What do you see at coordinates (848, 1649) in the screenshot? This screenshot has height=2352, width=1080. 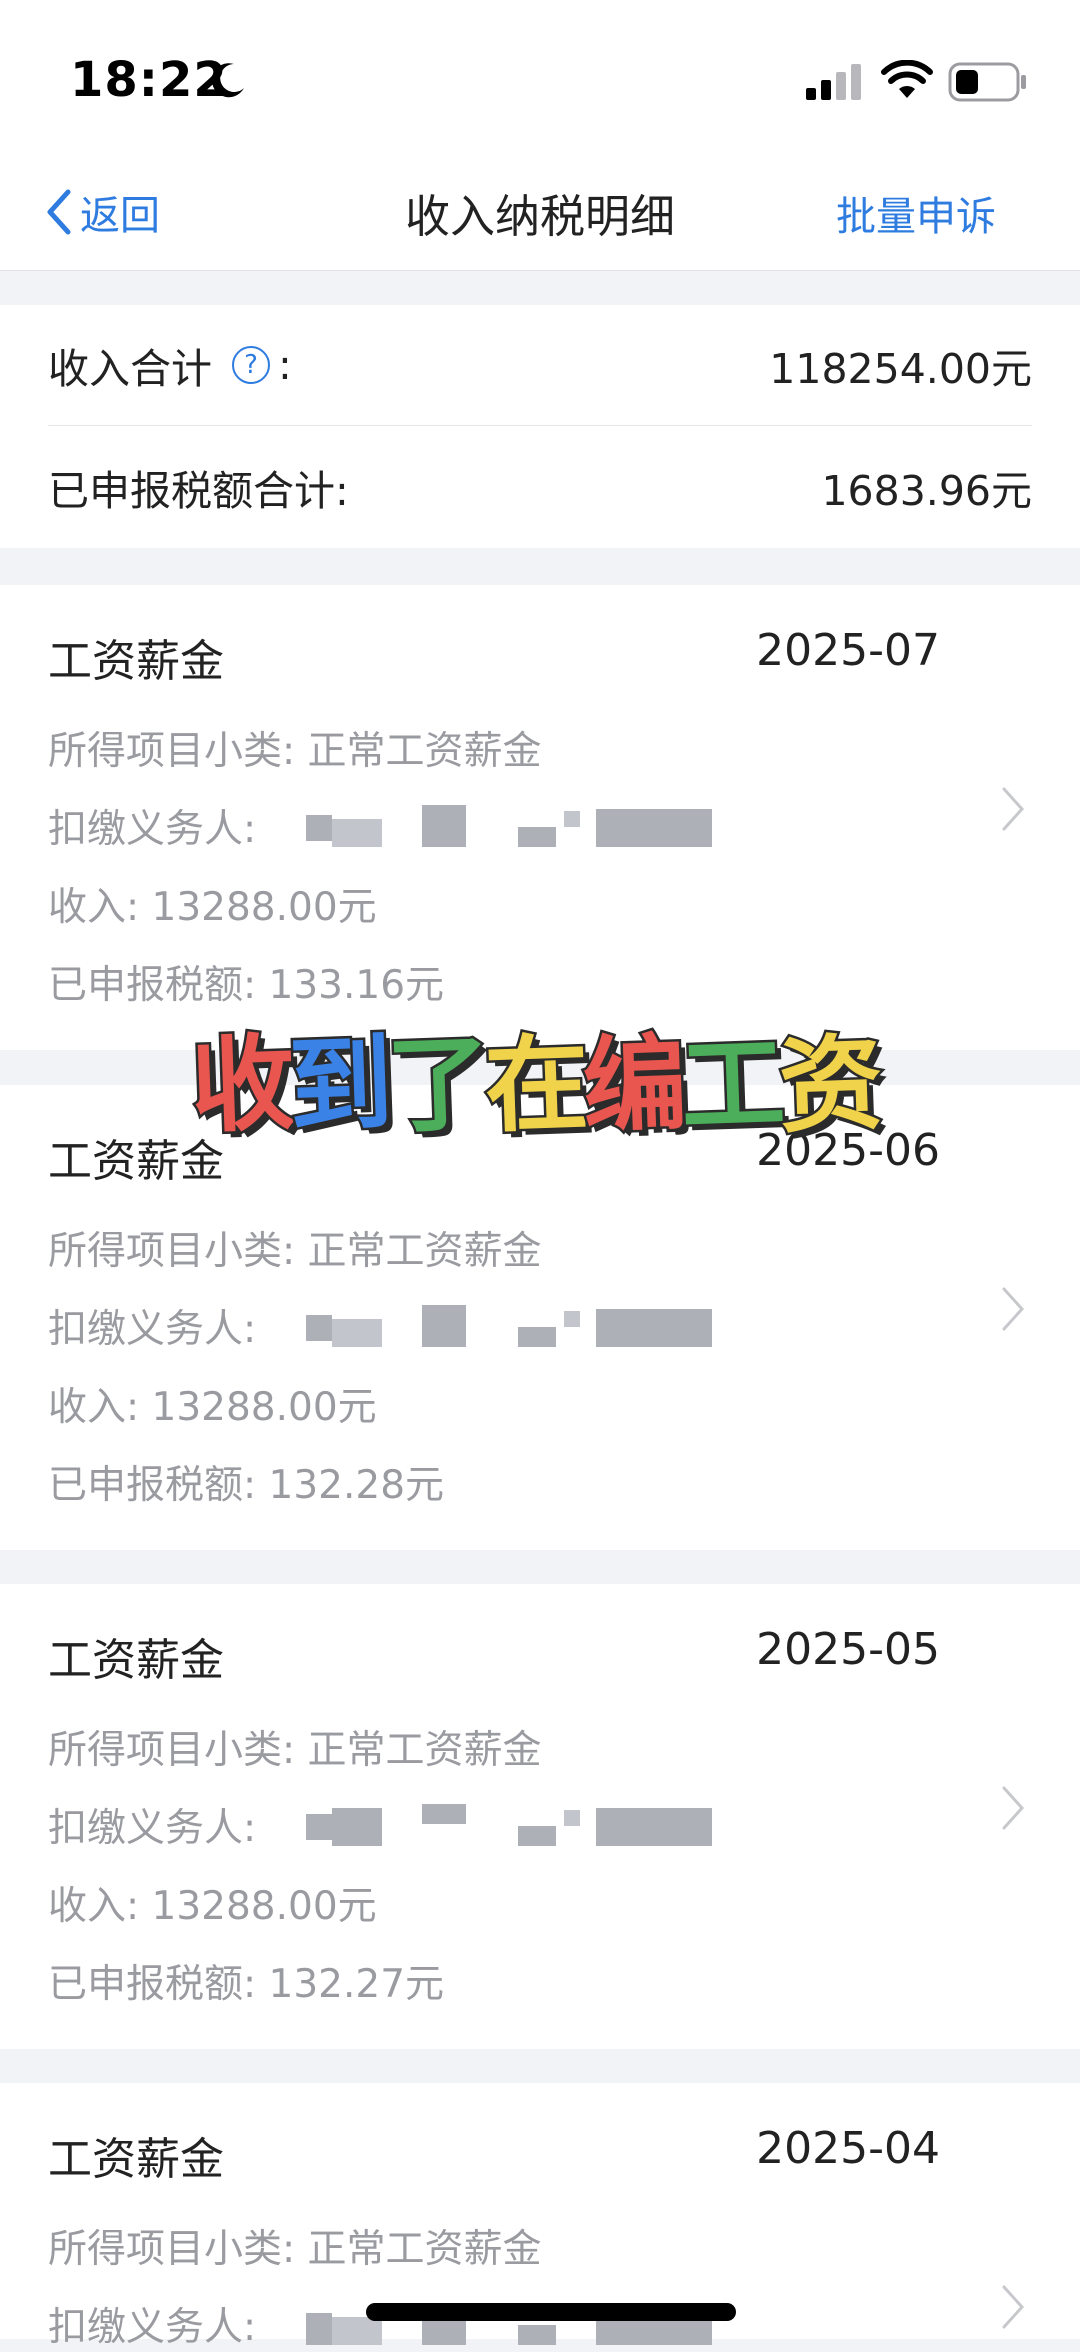 I see `record-date: 2025-05` at bounding box center [848, 1649].